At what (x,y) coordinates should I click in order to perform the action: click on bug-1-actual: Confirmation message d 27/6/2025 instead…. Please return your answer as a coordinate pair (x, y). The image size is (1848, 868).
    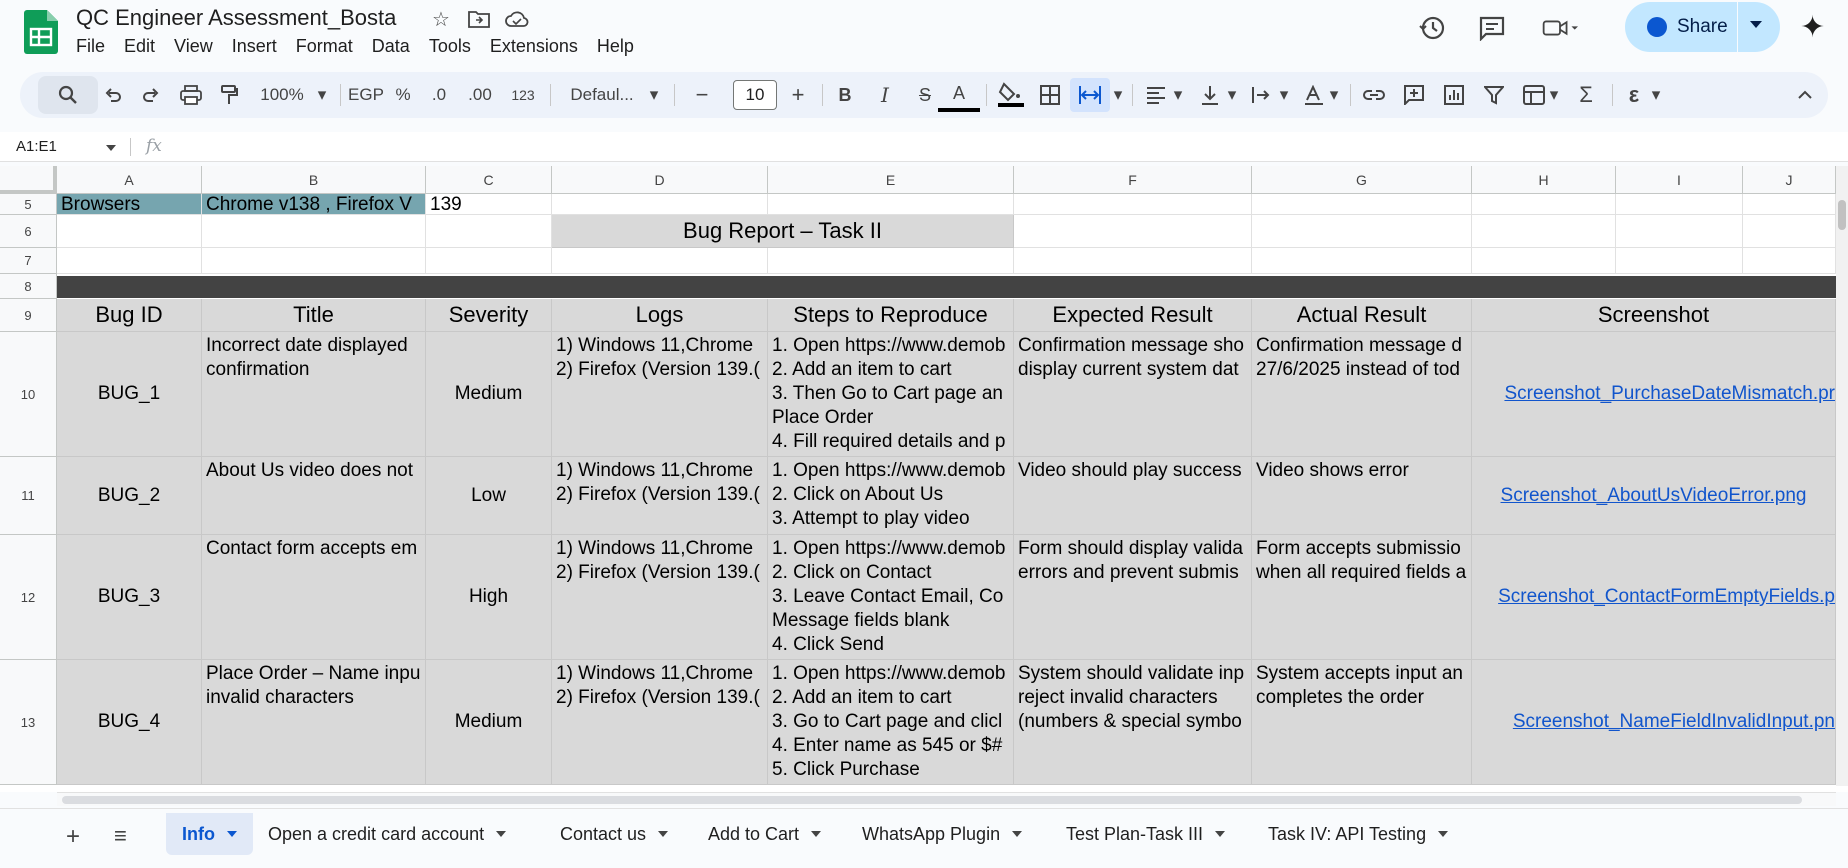
    Looking at the image, I should click on (1362, 394).